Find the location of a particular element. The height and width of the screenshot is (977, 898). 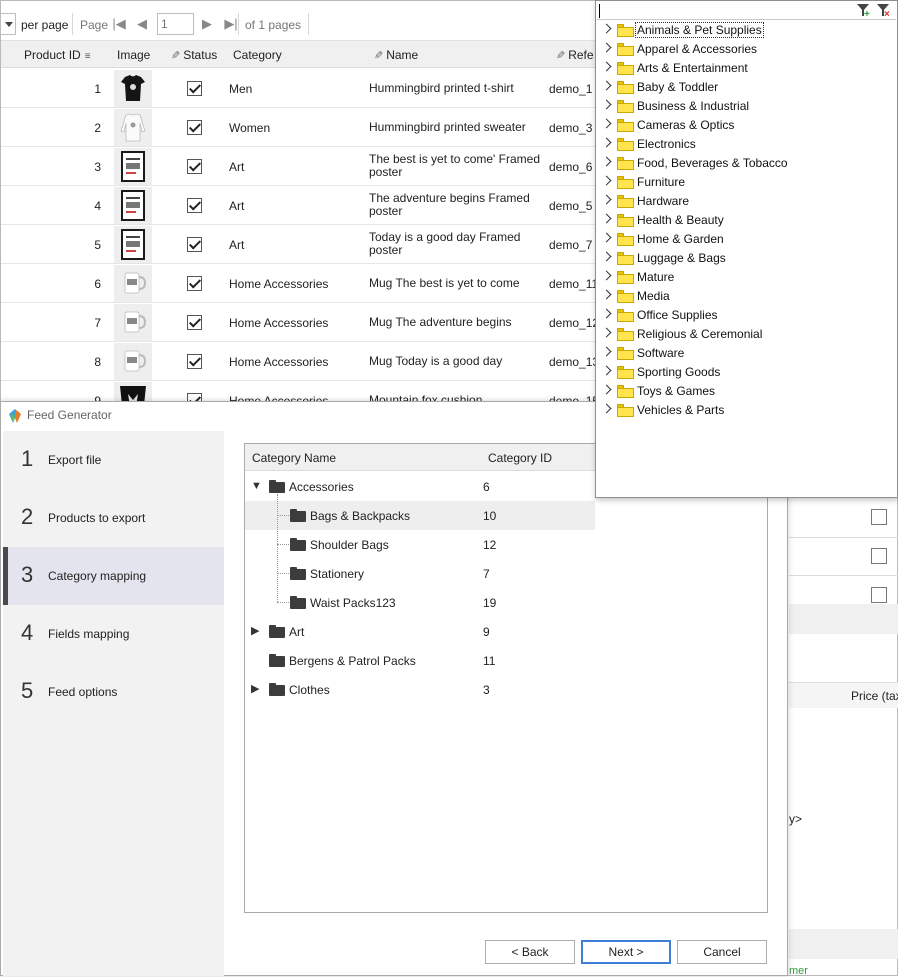

tree-row: Bergens & Patrol Packs 11 is located at coordinates (420, 660).